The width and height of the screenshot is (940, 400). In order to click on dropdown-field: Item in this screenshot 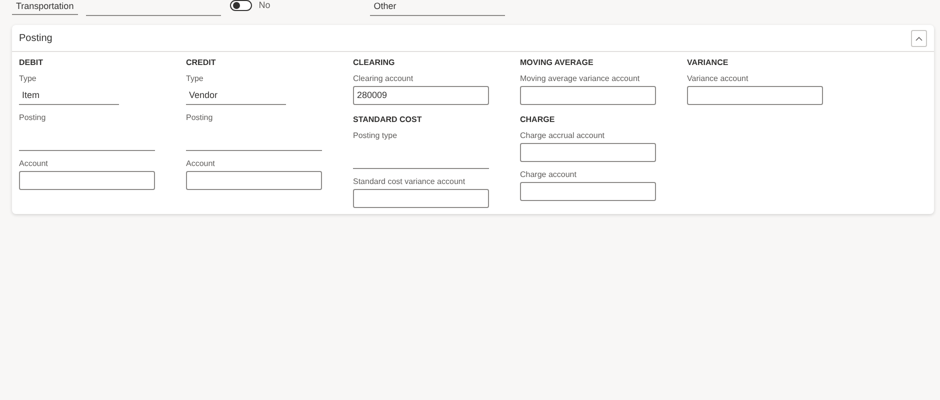, I will do `click(69, 95)`.